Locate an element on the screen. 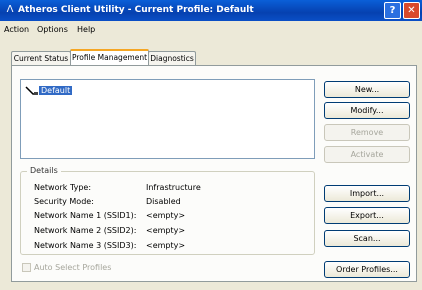 The image size is (422, 290). ssid1-value: <empty> is located at coordinates (166, 215).